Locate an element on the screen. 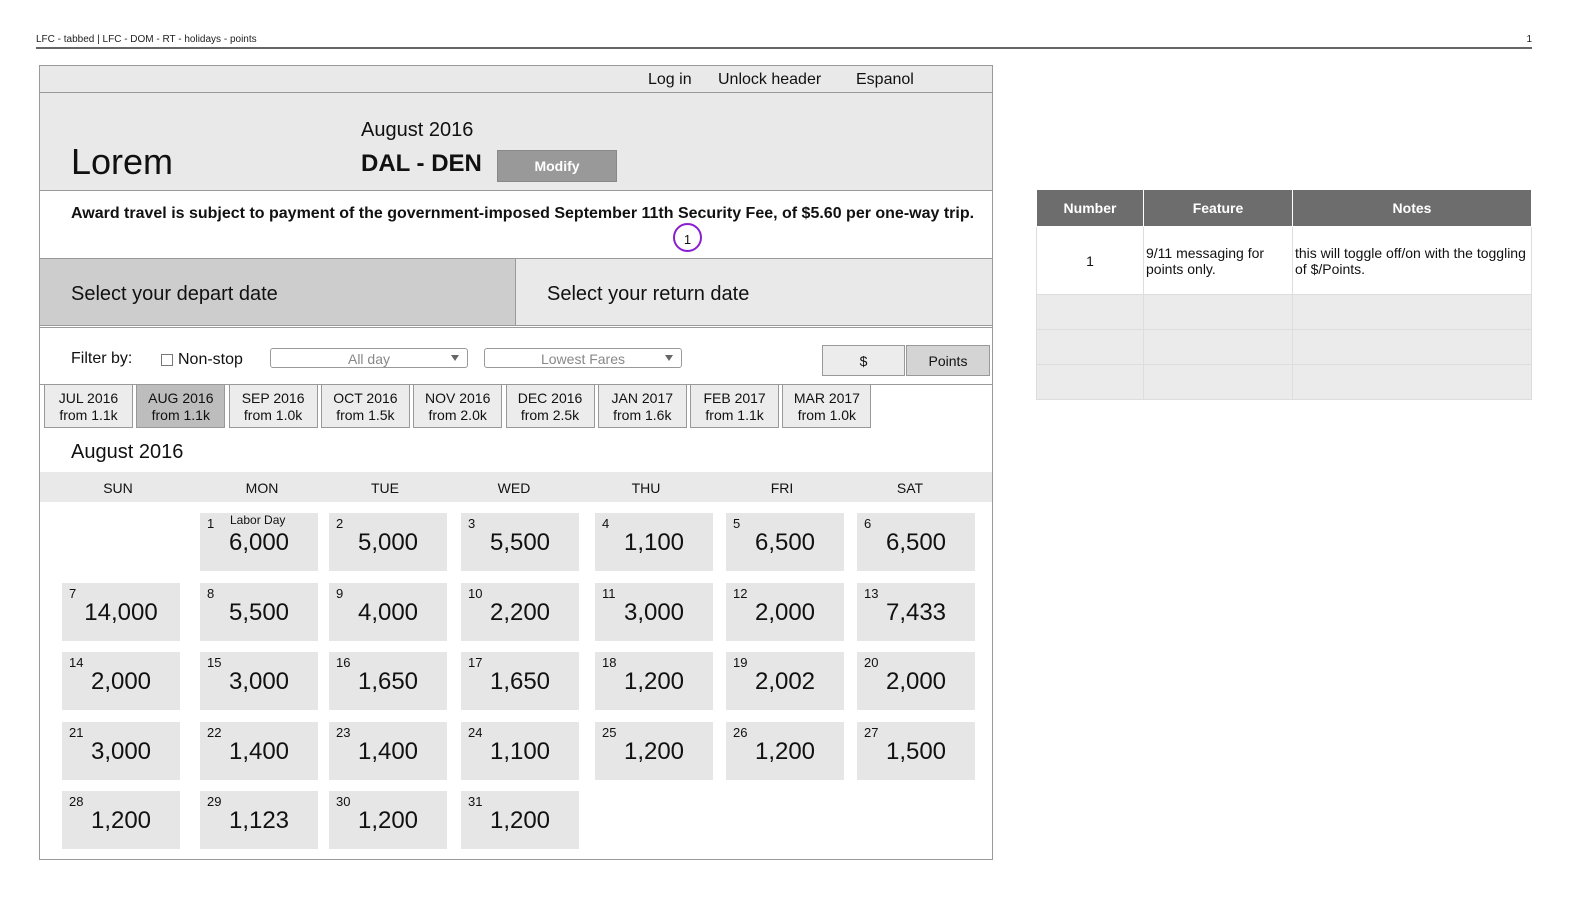 The image size is (1578, 913). calendar-day: 20 2,000 is located at coordinates (916, 681).